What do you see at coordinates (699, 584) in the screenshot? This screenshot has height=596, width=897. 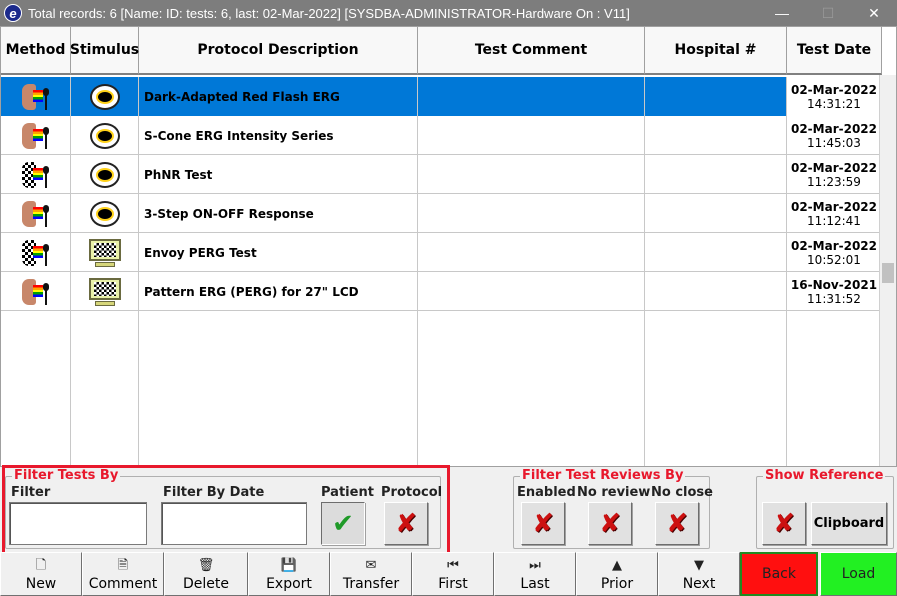 I see `next-label: Next` at bounding box center [699, 584].